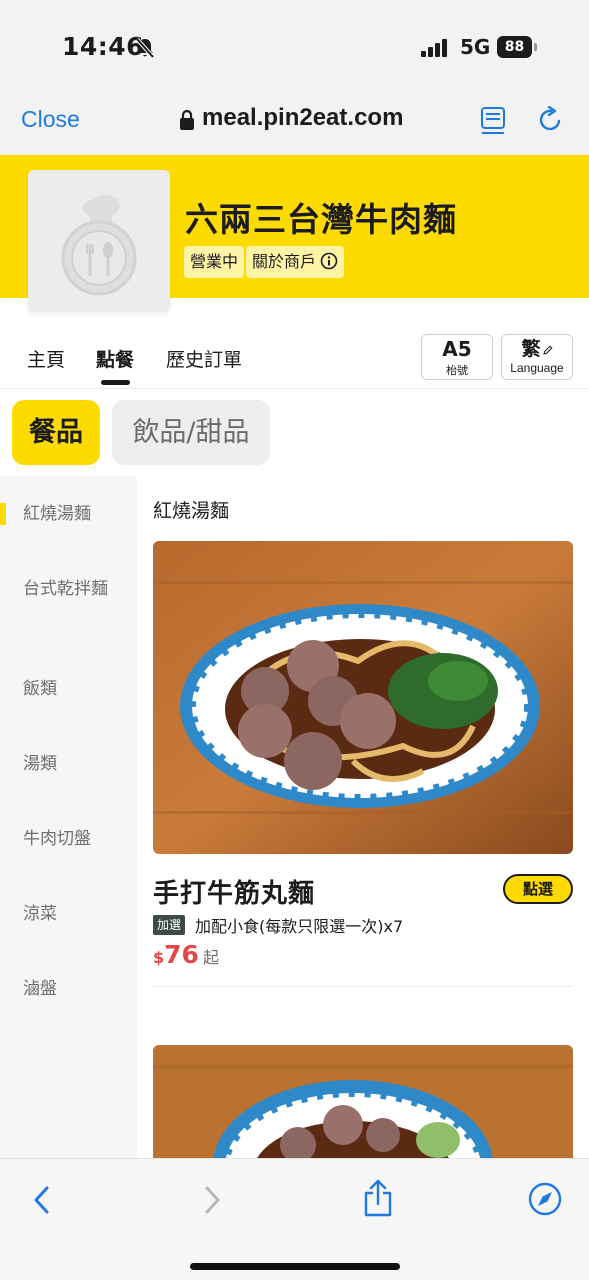  Describe the element at coordinates (214, 262) in the screenshot. I see `status-badge: 營業中` at that location.